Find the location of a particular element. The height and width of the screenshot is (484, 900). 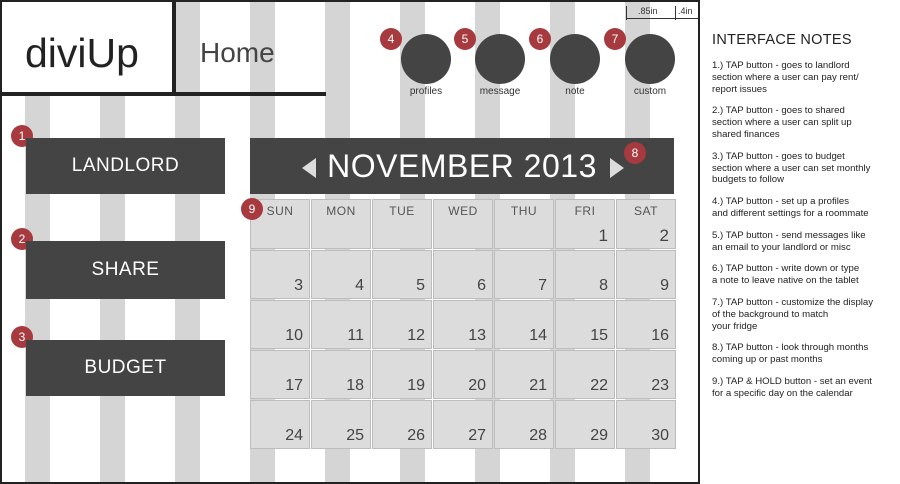

calendar-day-cell: 22 is located at coordinates (585, 374).